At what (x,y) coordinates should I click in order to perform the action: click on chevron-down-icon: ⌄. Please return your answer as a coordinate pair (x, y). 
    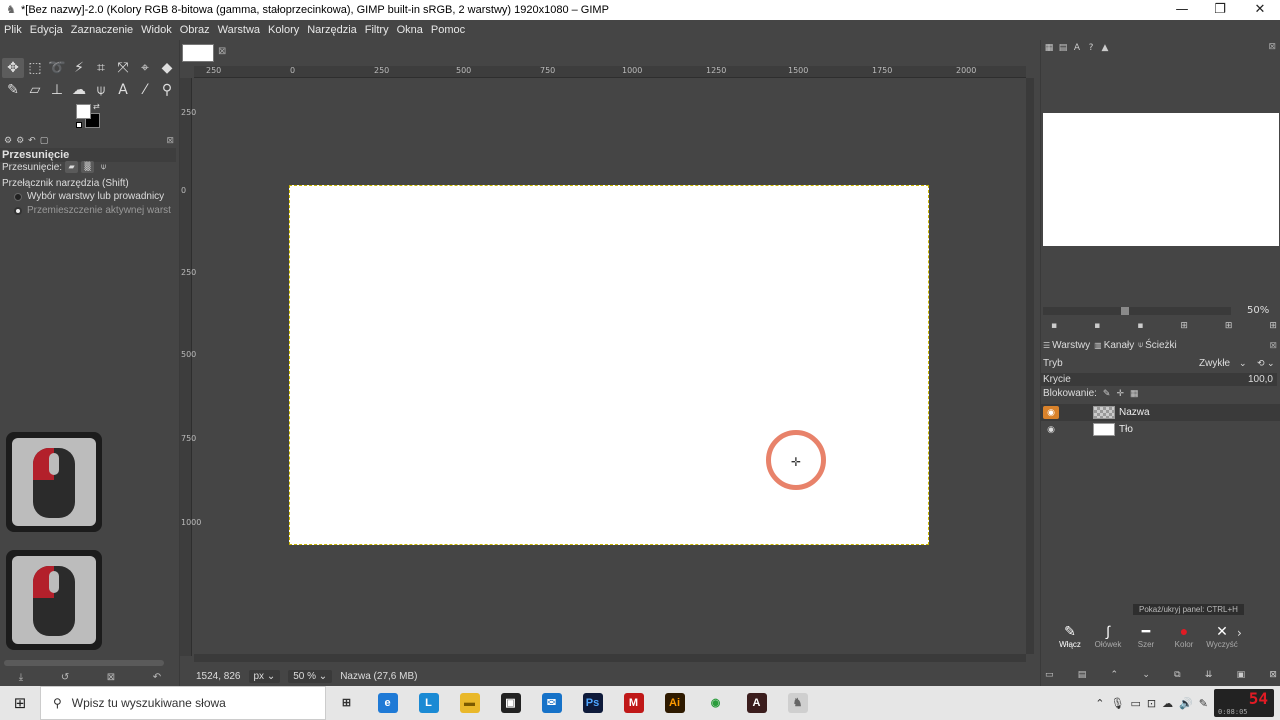
    Looking at the image, I should click on (1243, 363).